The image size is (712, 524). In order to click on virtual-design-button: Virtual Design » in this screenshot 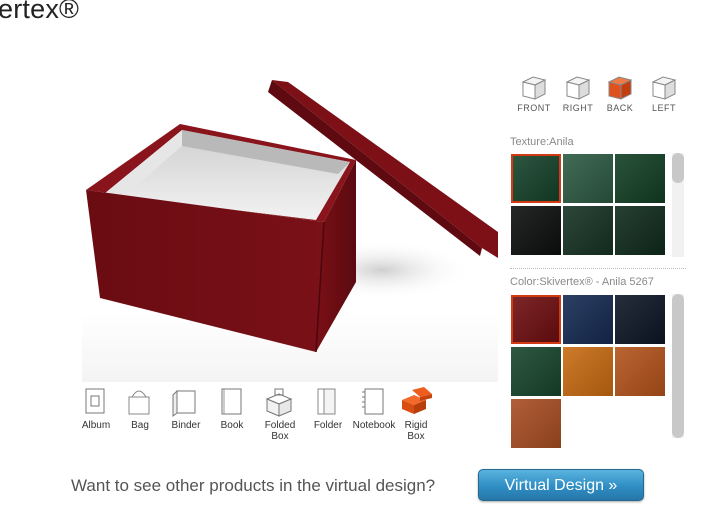, I will do `click(561, 485)`.